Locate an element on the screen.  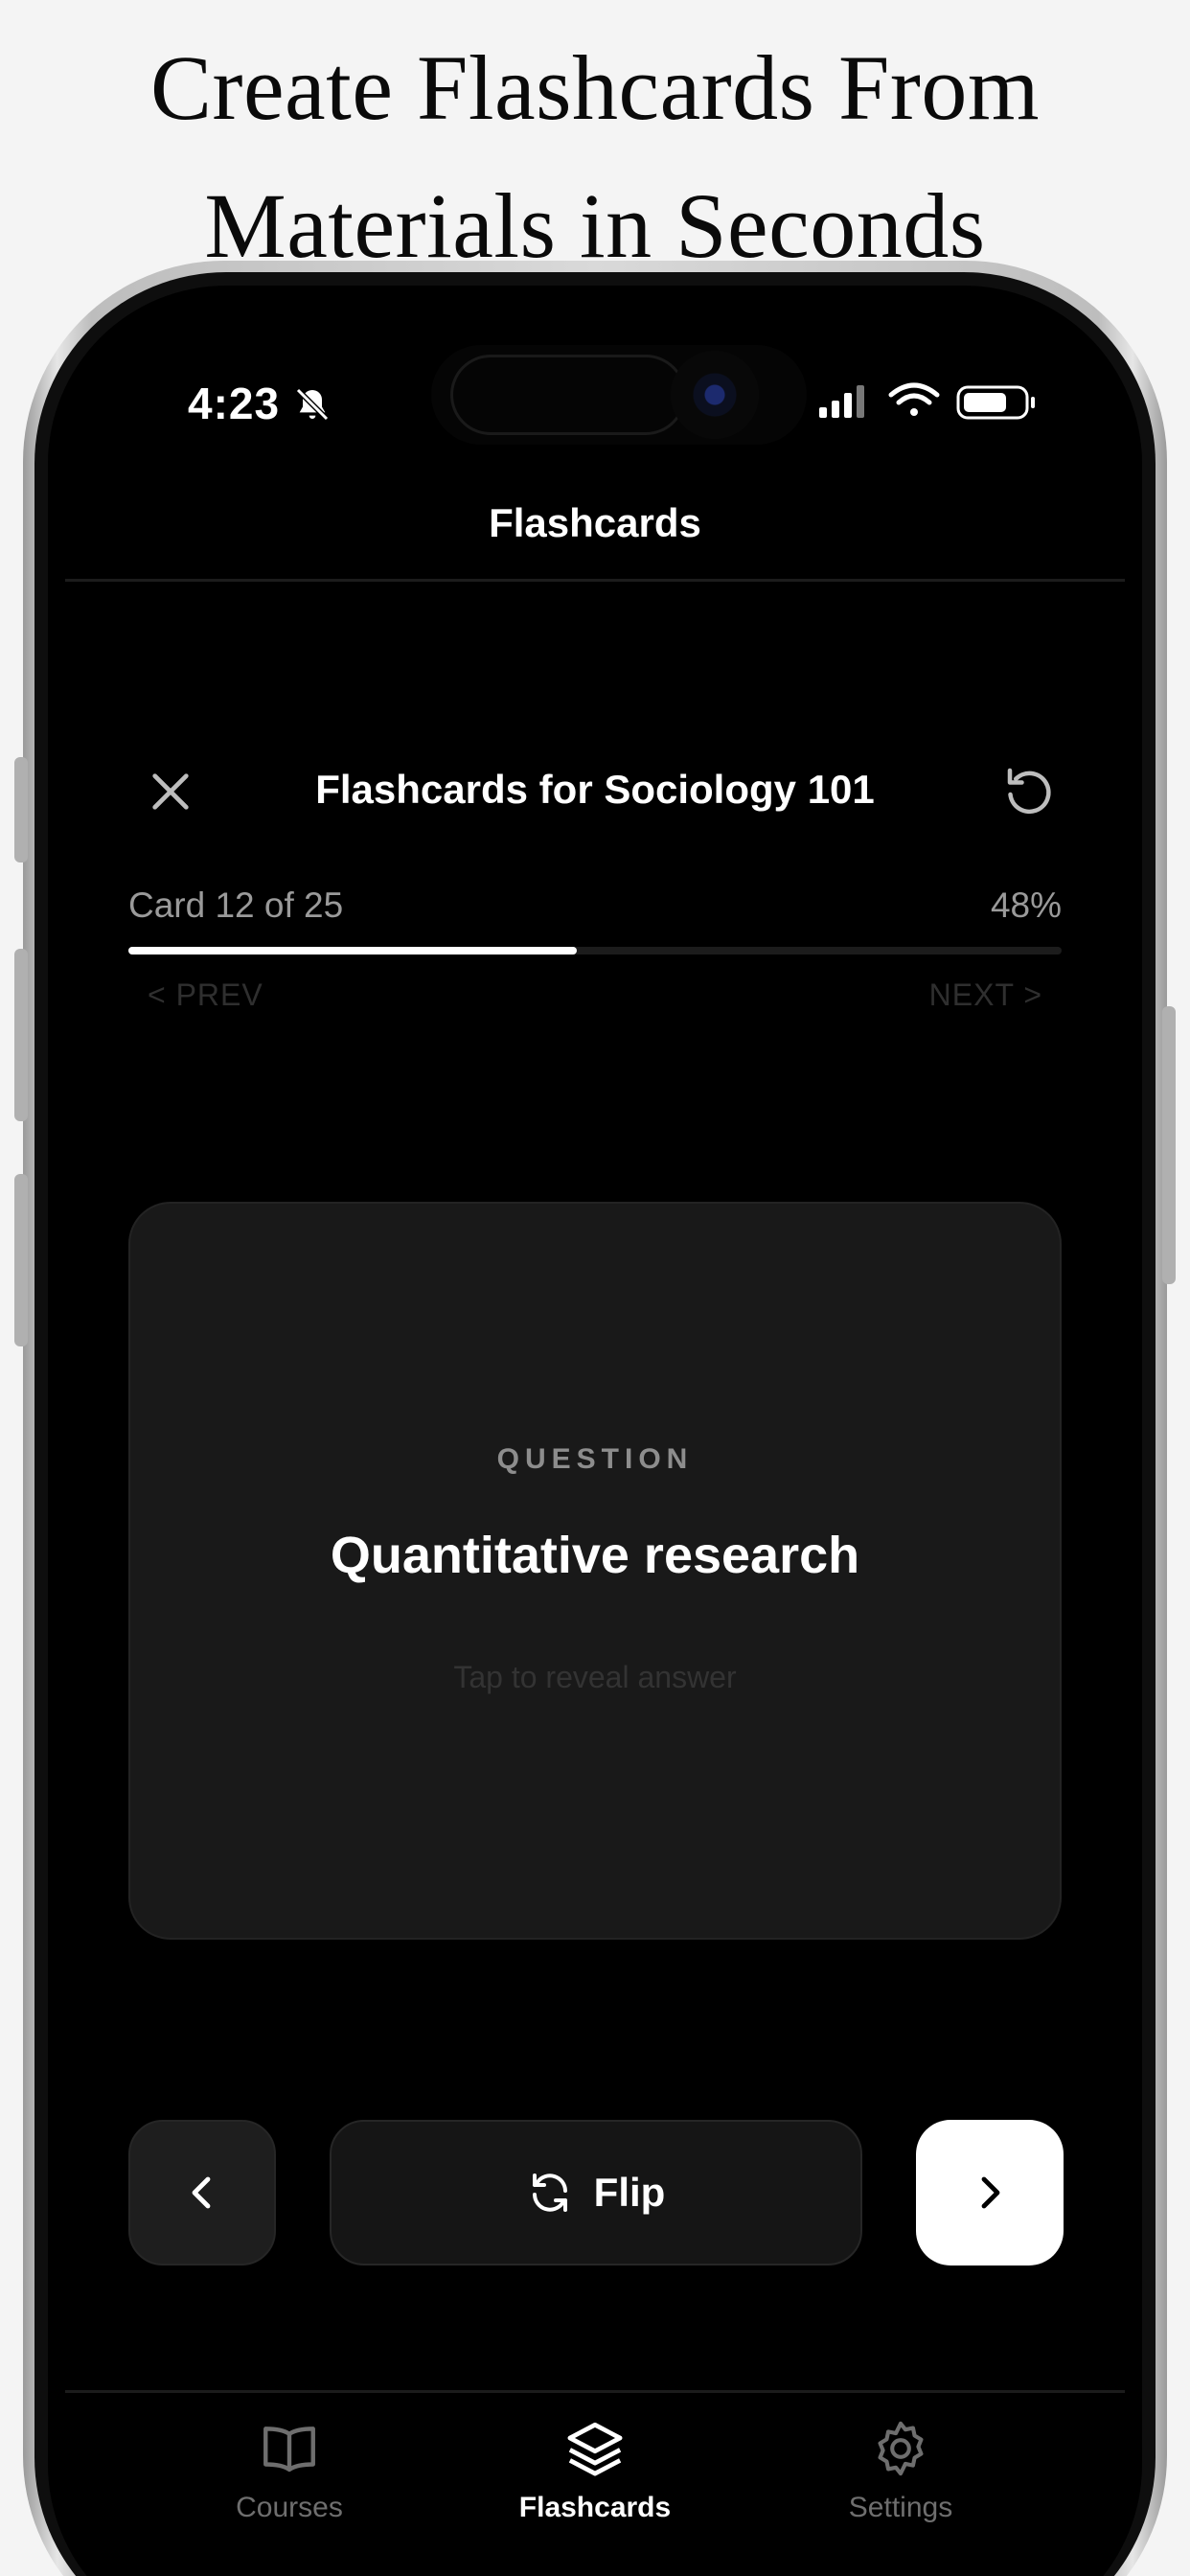
chevron-right-icon is located at coordinates (990, 2192).